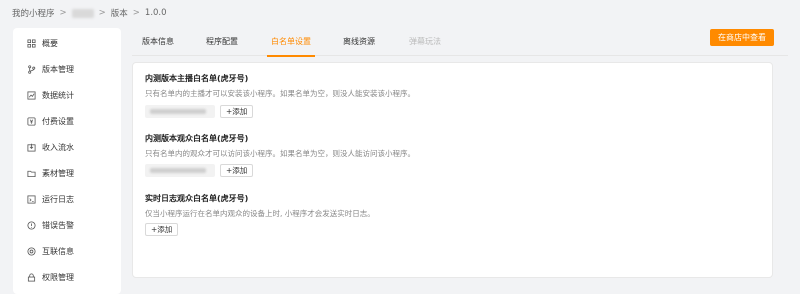 This screenshot has height=294, width=800. Describe the element at coordinates (260, 213) in the screenshot. I see `section-description: 仅当小程序运行在名单内观众的设备上时, 小程序才会发送实时日志。` at that location.